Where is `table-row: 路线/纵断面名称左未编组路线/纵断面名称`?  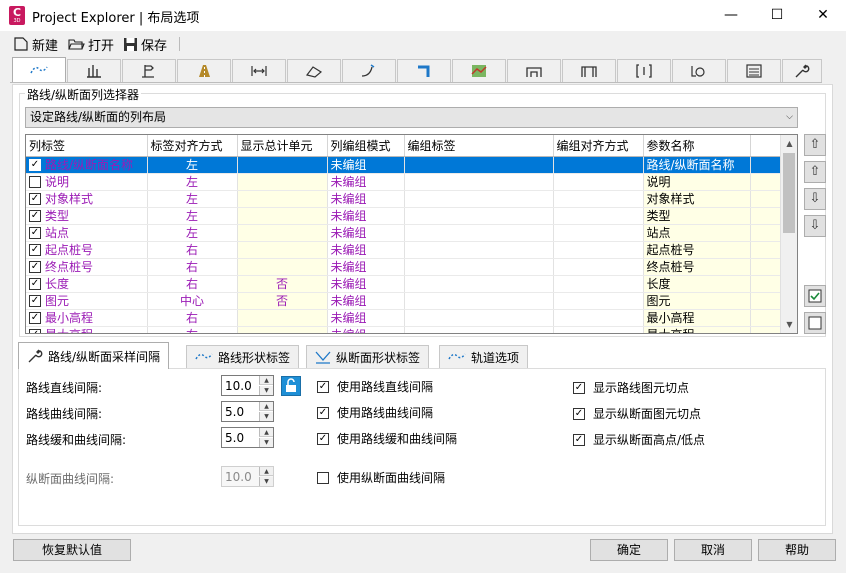
table-row: 路线/纵断面名称左未编组路线/纵断面名称 is located at coordinates (403, 165).